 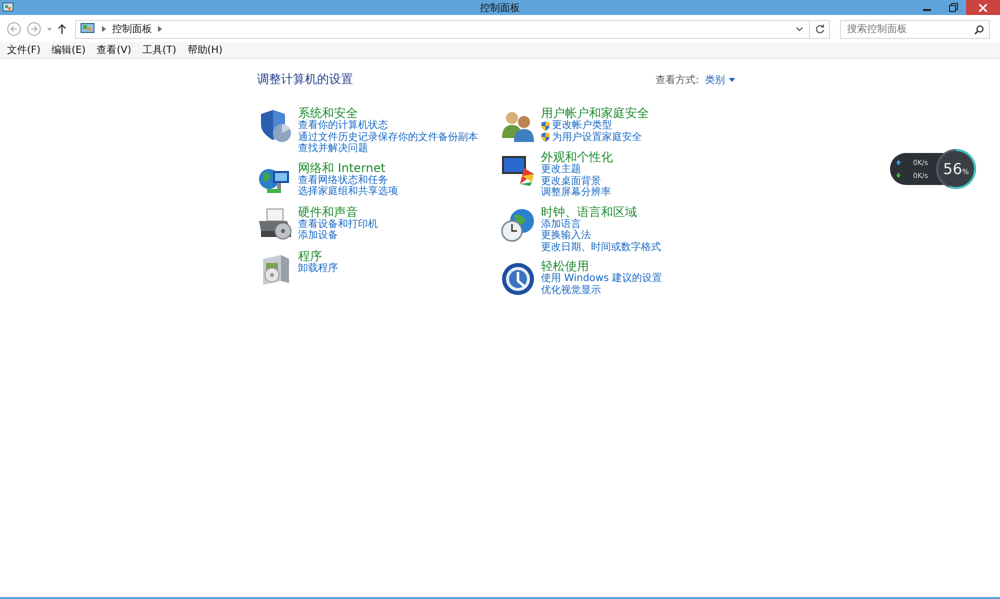 I want to click on task-link: 查看你的计算机状态, so click(x=343, y=126).